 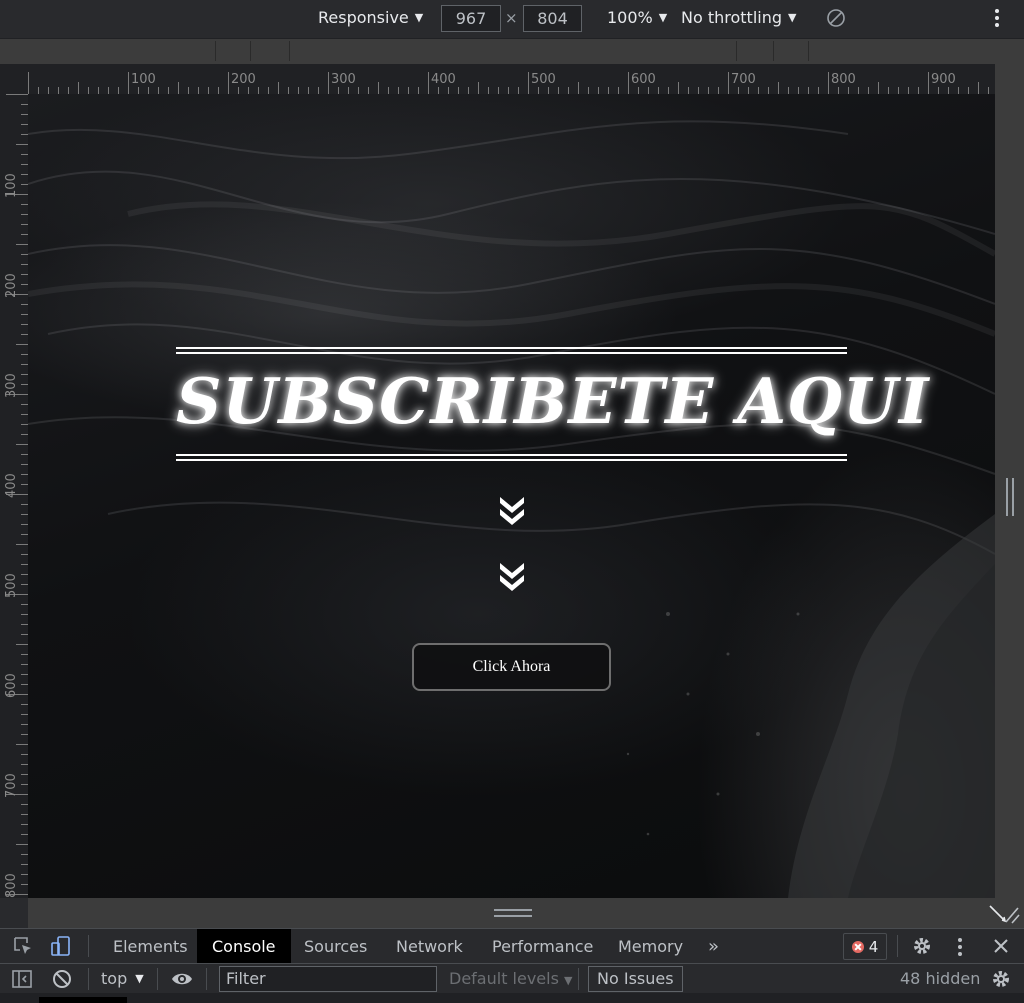 I want to click on throttling-dropdown: No throttling ▼, so click(x=738, y=17).